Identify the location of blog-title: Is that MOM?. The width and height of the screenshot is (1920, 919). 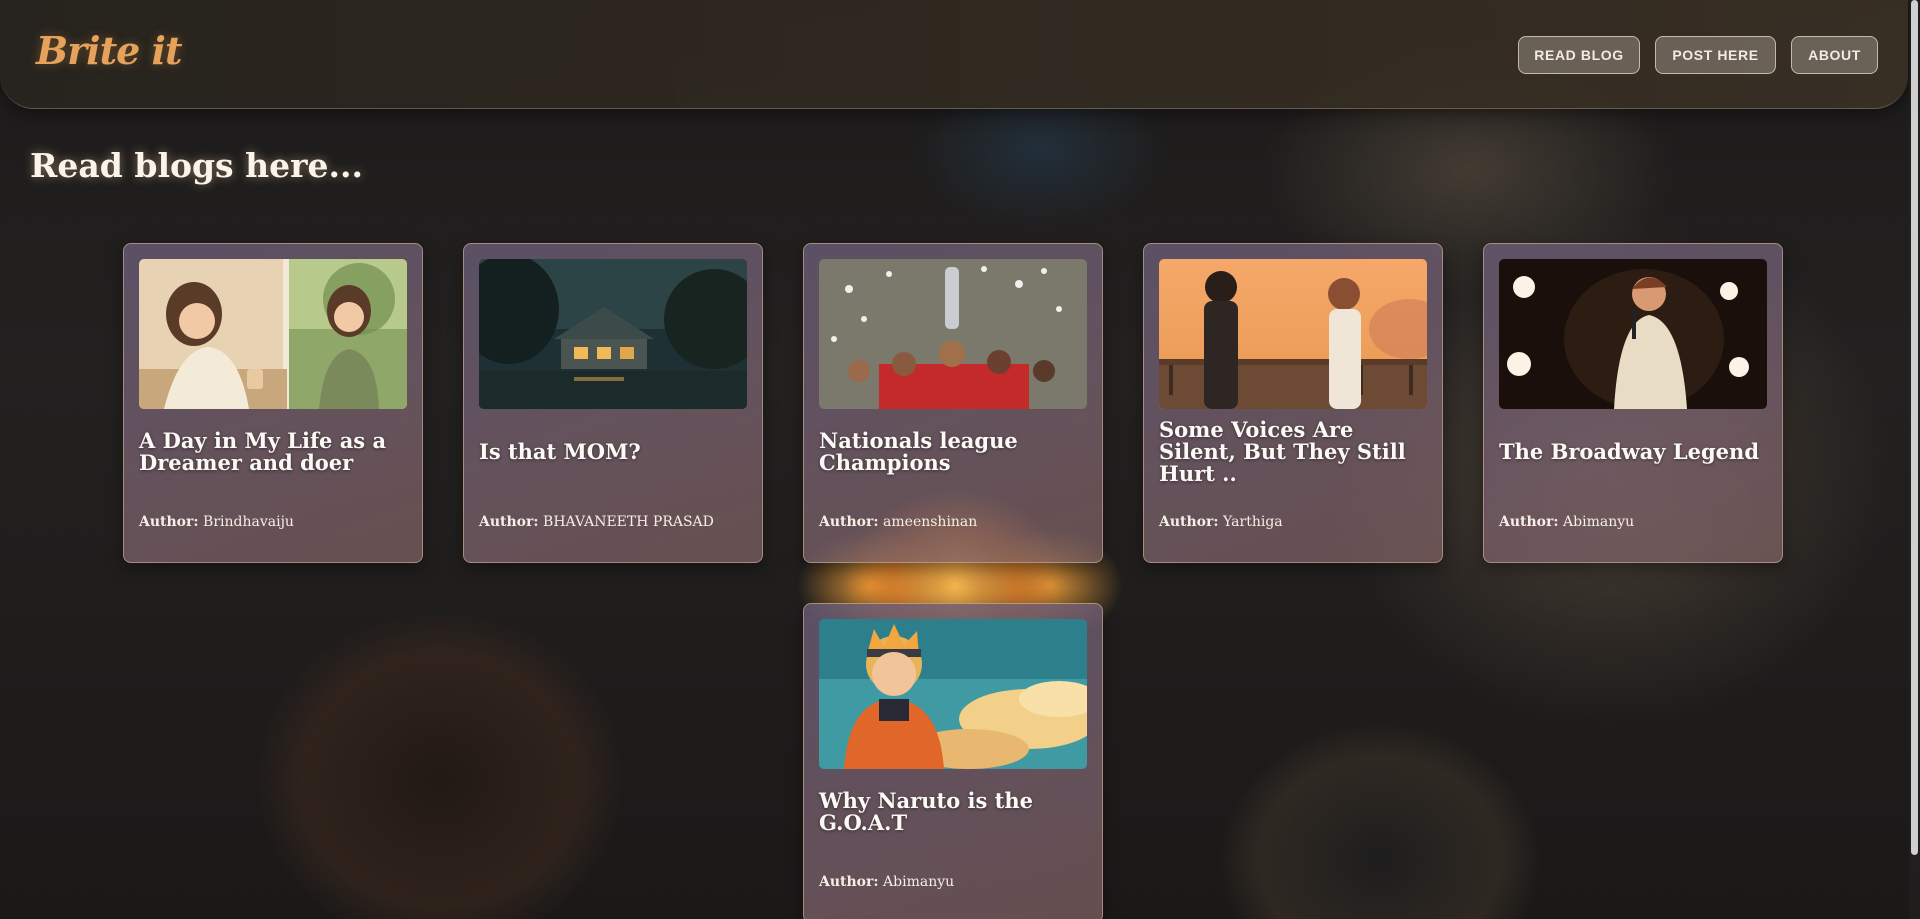
(614, 452).